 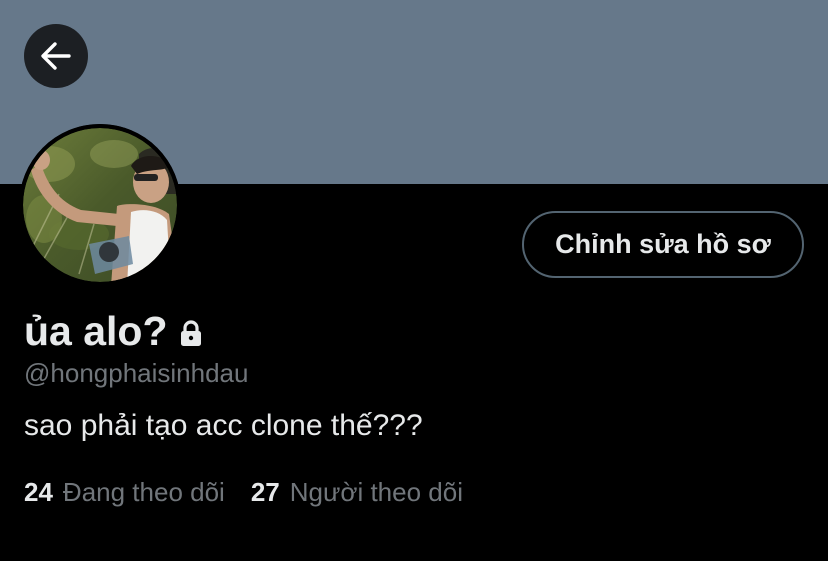 I want to click on following-label: Đang theo dõi, so click(x=143, y=492).